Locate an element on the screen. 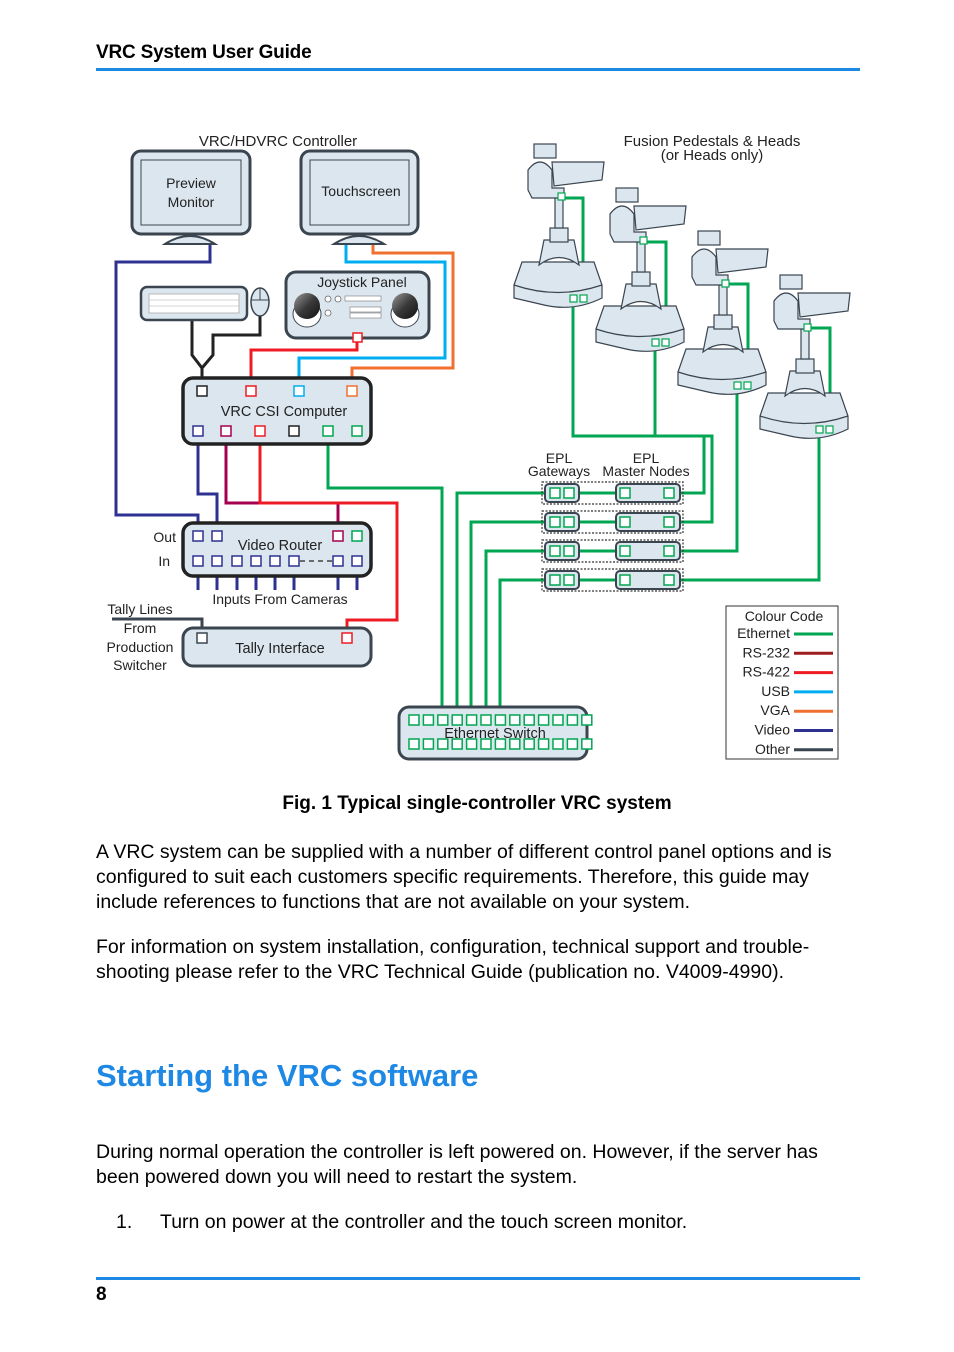 This screenshot has height=1352, width=954. touchscreen-monitor: Touchscreen is located at coordinates (359, 197).